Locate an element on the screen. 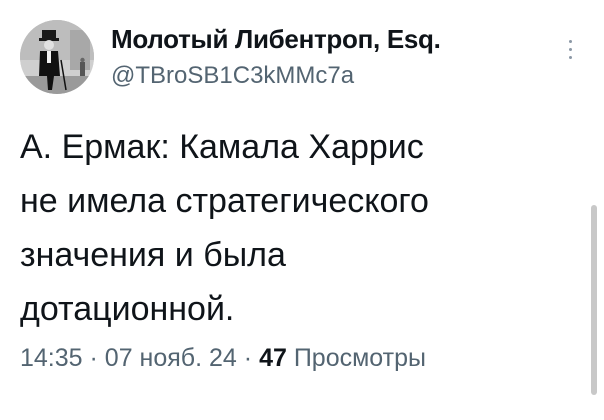  tweet-meta: 14:35 · 07 нояб. 24 · 47 Просмотры is located at coordinates (223, 358).